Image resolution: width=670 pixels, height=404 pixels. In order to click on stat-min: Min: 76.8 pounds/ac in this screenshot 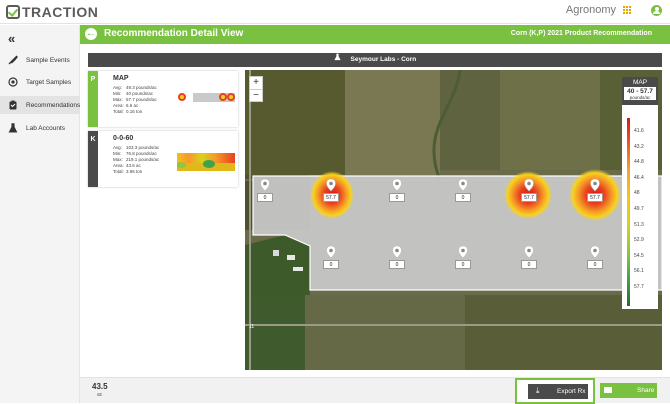, I will do `click(135, 153)`.